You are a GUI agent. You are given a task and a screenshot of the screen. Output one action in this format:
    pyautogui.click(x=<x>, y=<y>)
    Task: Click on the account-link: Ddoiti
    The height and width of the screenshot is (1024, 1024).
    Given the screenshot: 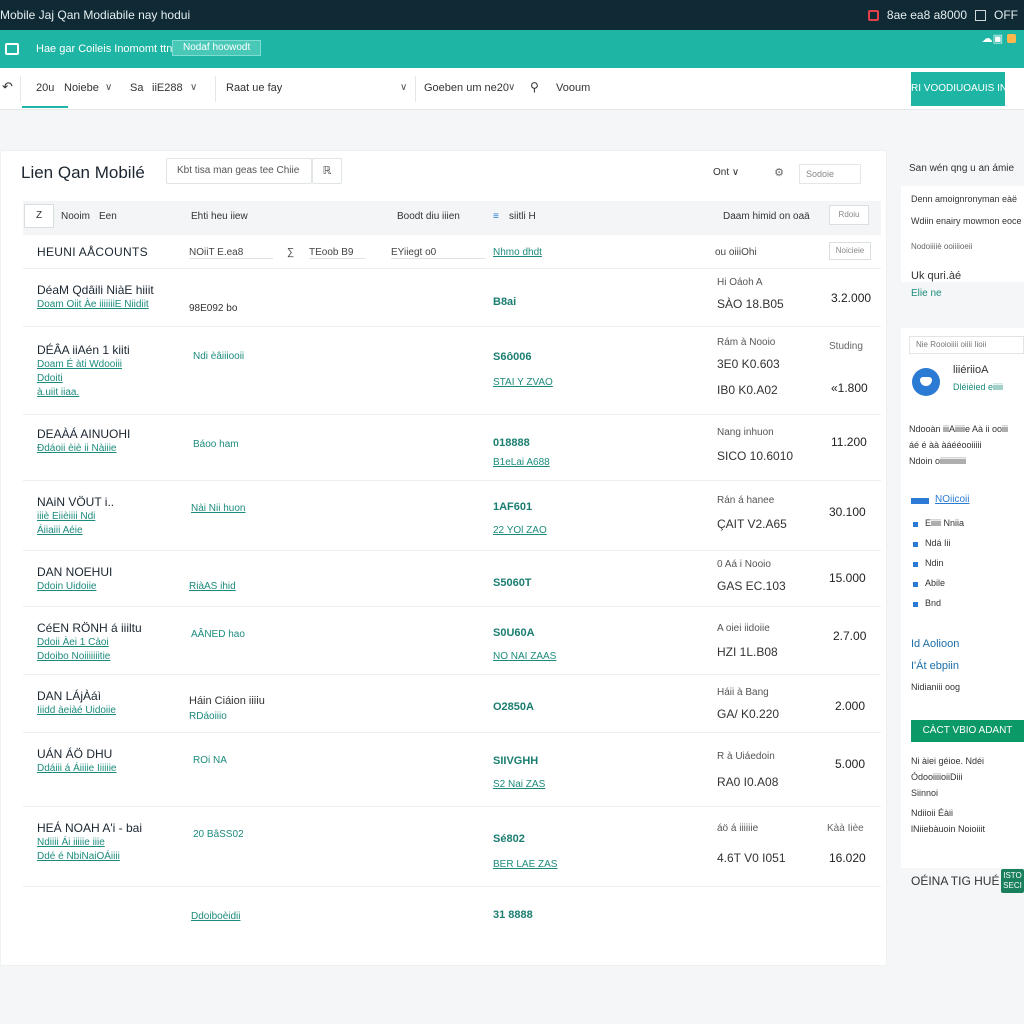 What is the action you would take?
    pyautogui.click(x=50, y=378)
    